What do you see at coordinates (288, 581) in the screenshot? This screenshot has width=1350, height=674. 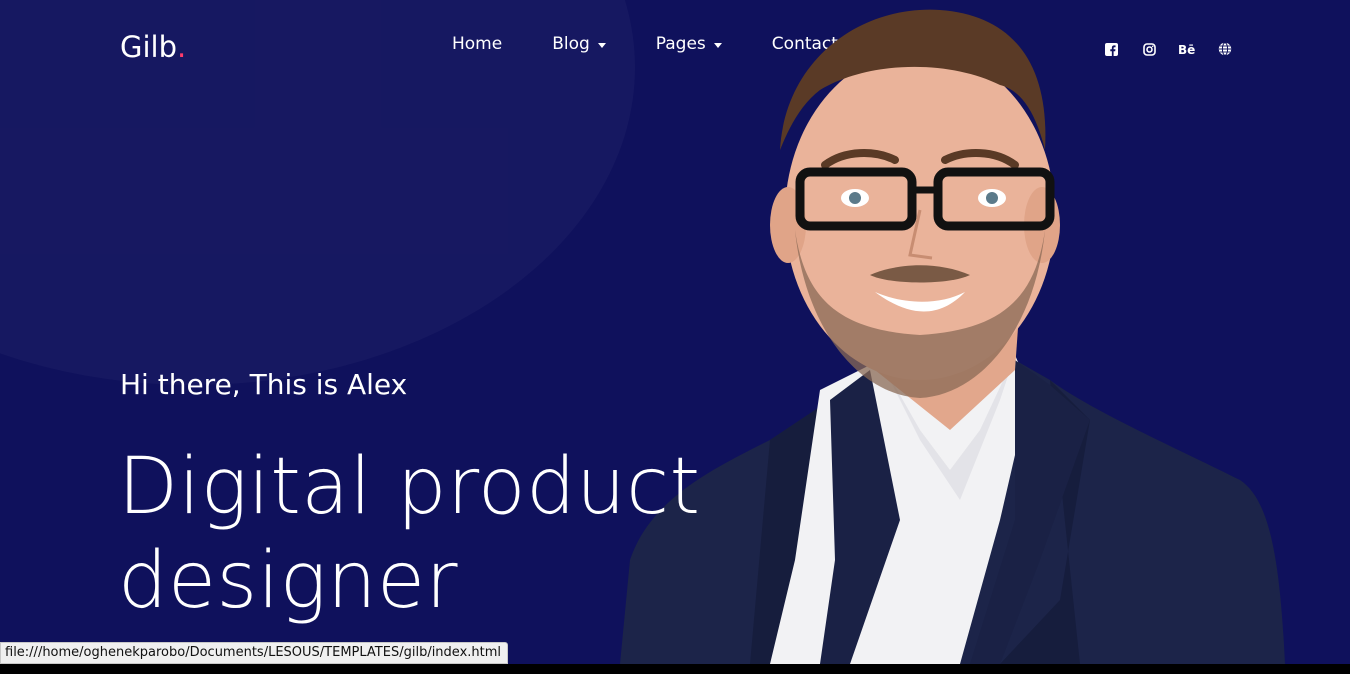 I see `headline-line-2: designer` at bounding box center [288, 581].